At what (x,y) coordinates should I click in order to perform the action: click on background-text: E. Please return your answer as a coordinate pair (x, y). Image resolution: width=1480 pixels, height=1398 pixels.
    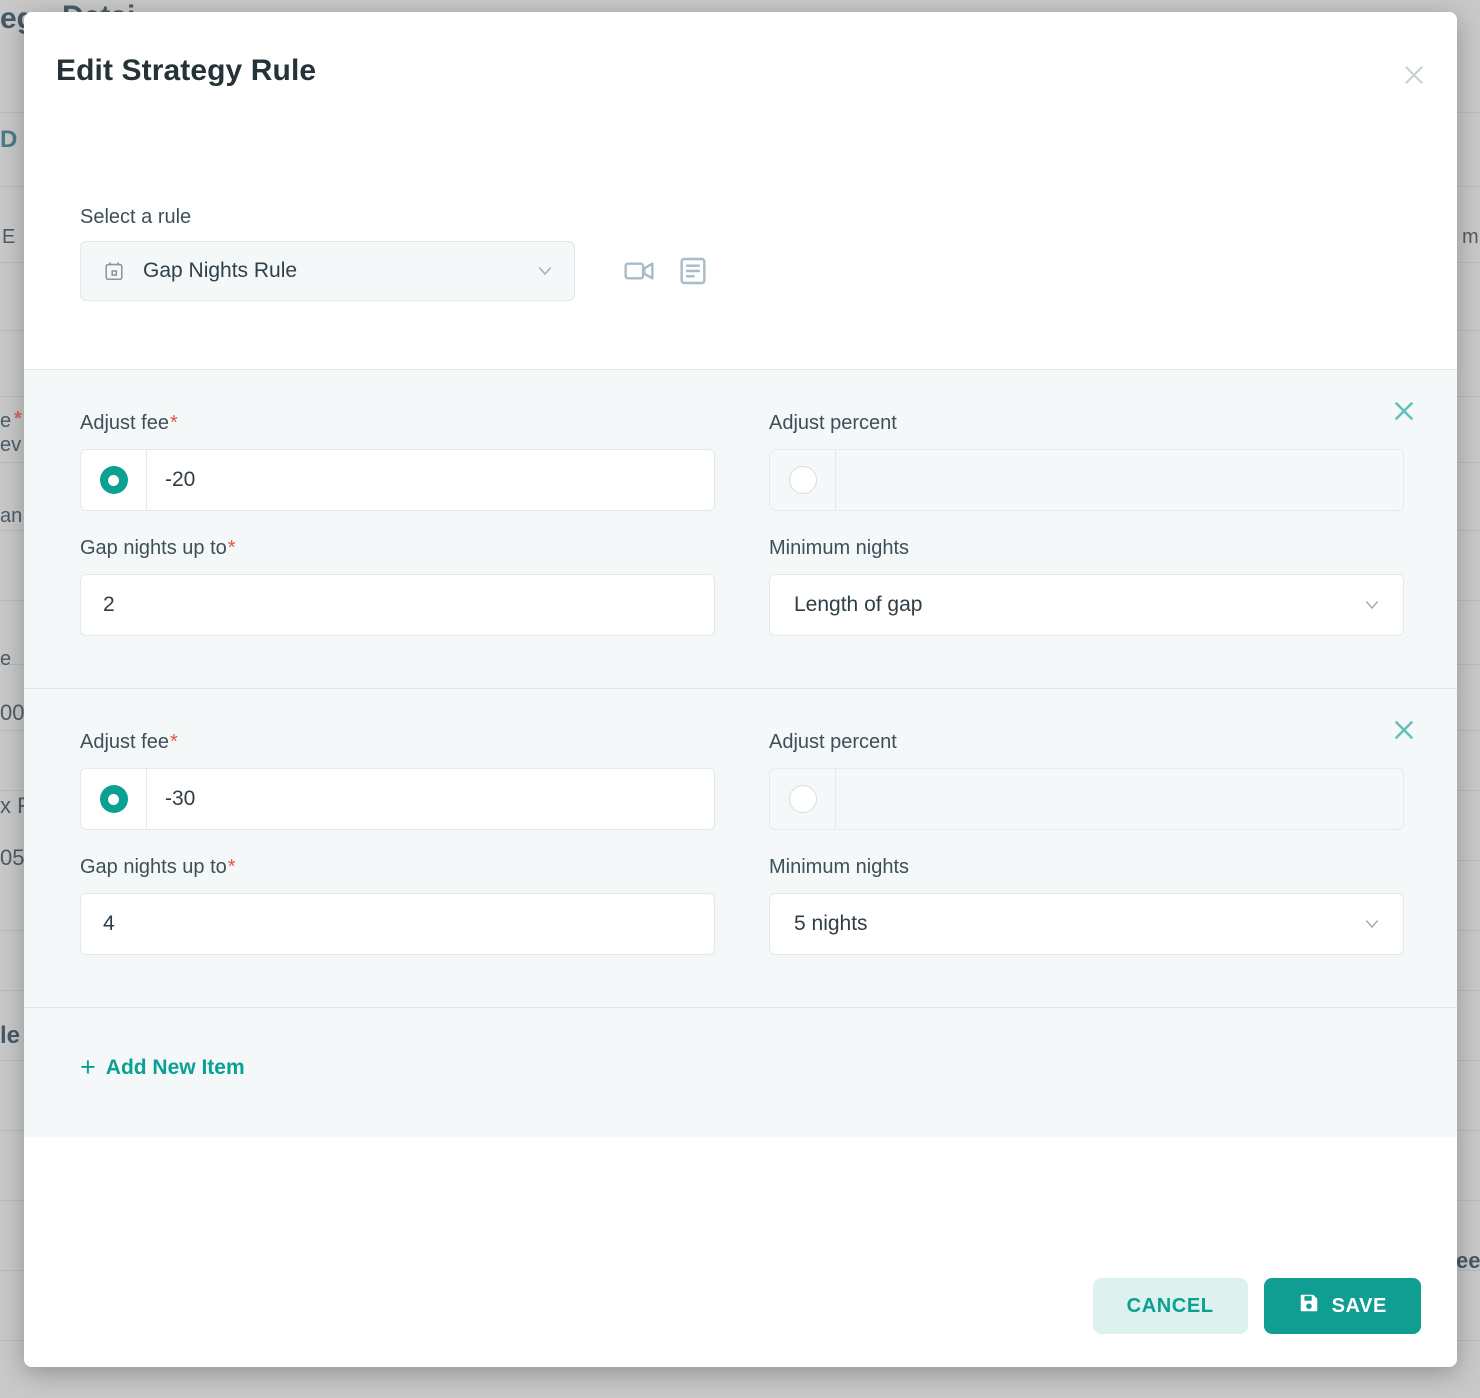
    Looking at the image, I should click on (9, 237).